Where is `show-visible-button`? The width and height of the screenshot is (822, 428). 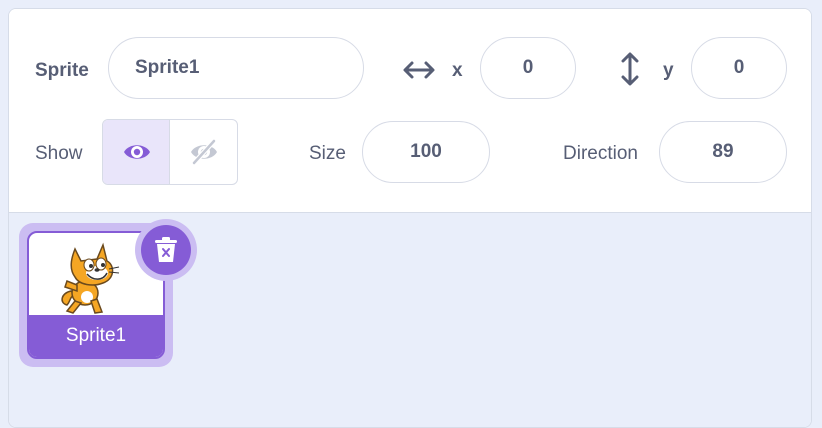 show-visible-button is located at coordinates (136, 152).